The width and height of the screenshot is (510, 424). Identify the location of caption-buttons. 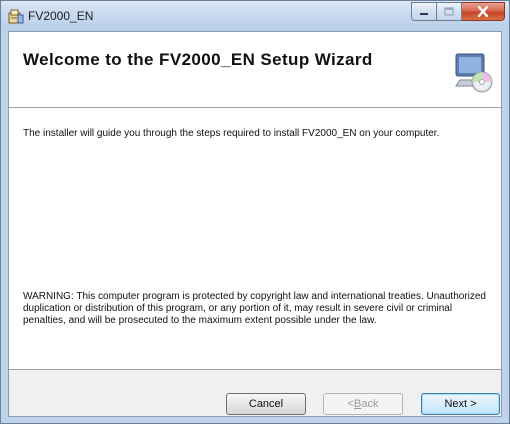
(458, 12).